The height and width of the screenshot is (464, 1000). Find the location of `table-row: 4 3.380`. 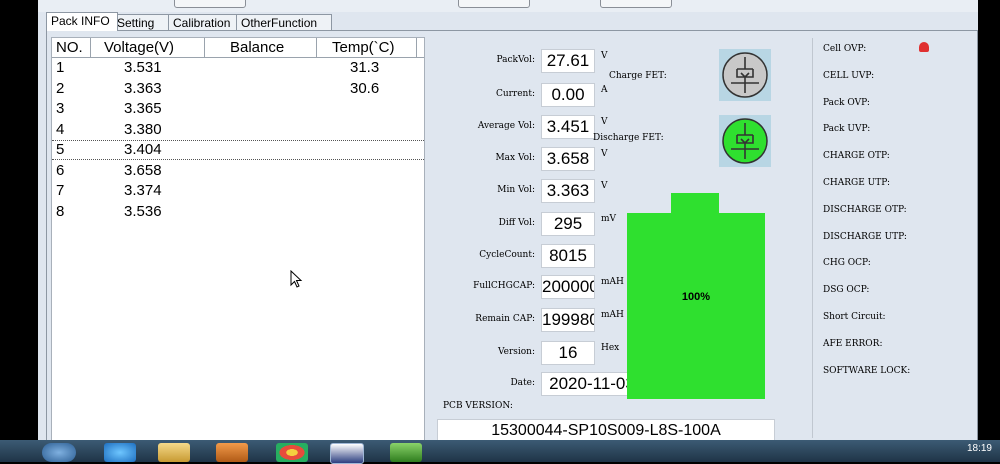

table-row: 4 3.380 is located at coordinates (238, 130).